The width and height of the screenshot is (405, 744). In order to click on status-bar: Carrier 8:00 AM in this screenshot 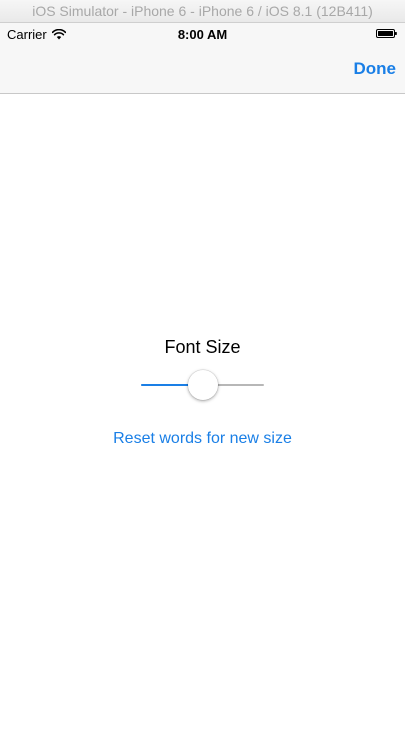, I will do `click(202, 34)`.